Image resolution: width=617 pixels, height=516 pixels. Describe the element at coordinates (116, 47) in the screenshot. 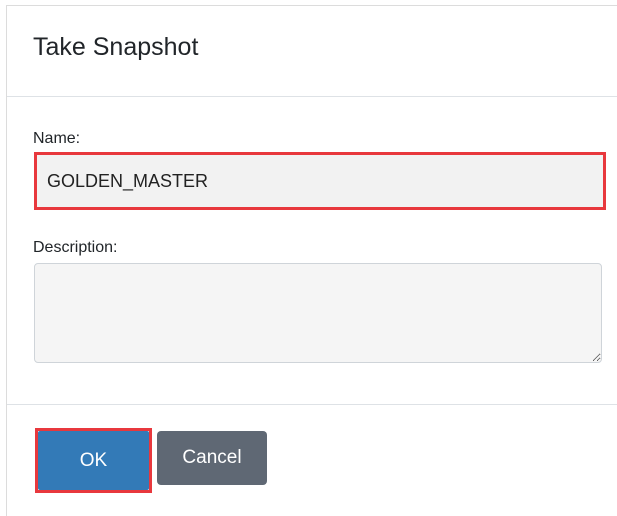

I see `dialog-title: Take Snapshot` at that location.